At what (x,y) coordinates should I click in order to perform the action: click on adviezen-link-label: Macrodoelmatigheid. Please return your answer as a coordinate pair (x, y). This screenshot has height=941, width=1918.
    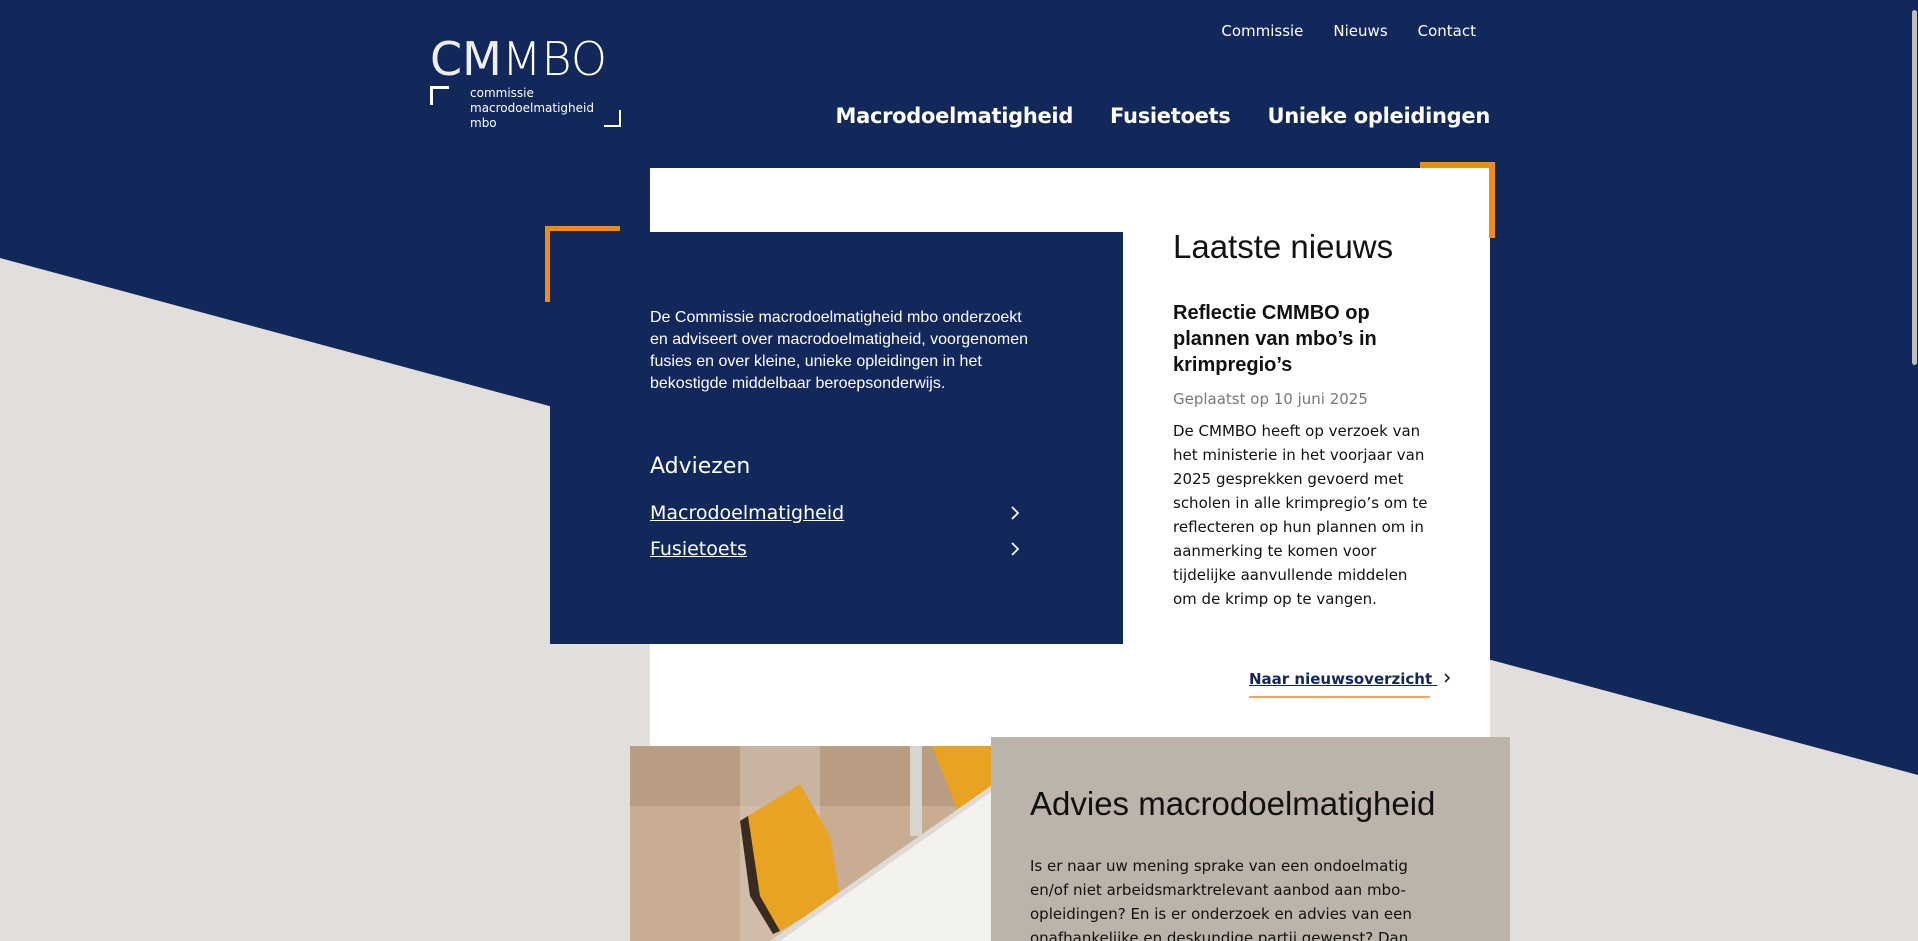
    Looking at the image, I should click on (747, 513).